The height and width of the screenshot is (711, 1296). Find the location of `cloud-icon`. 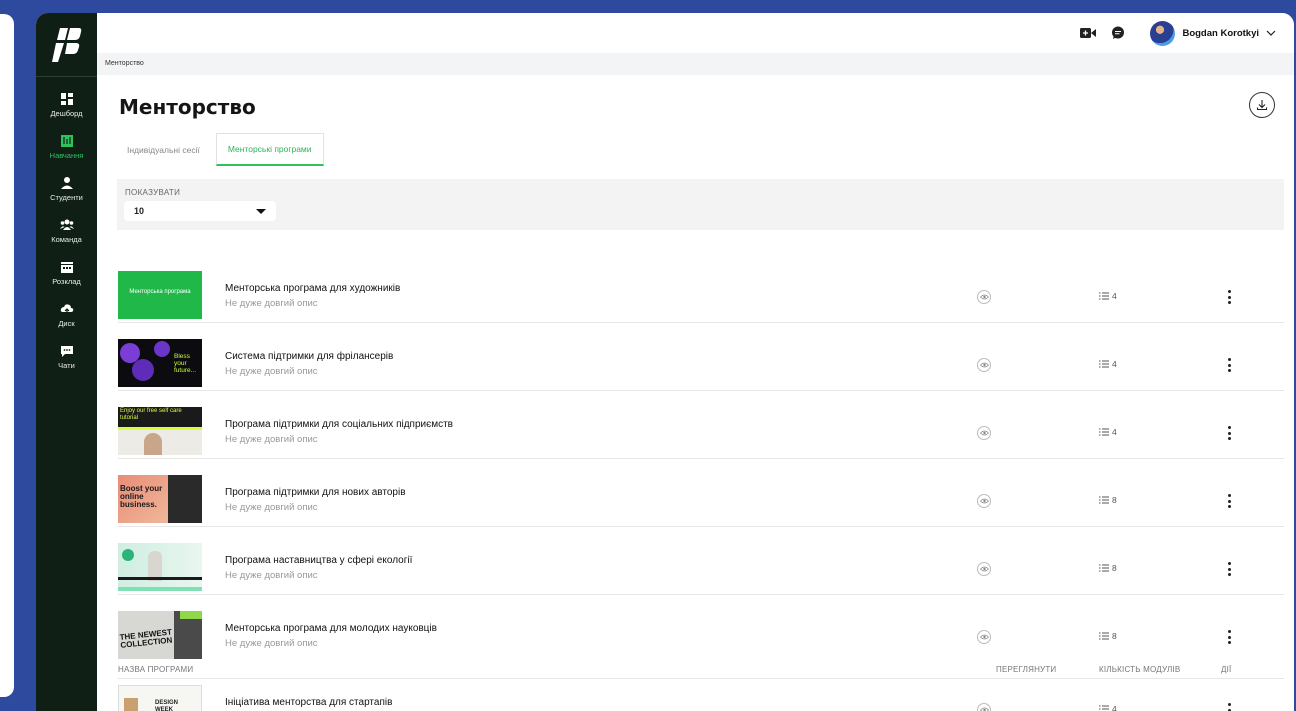

cloud-icon is located at coordinates (66, 309).